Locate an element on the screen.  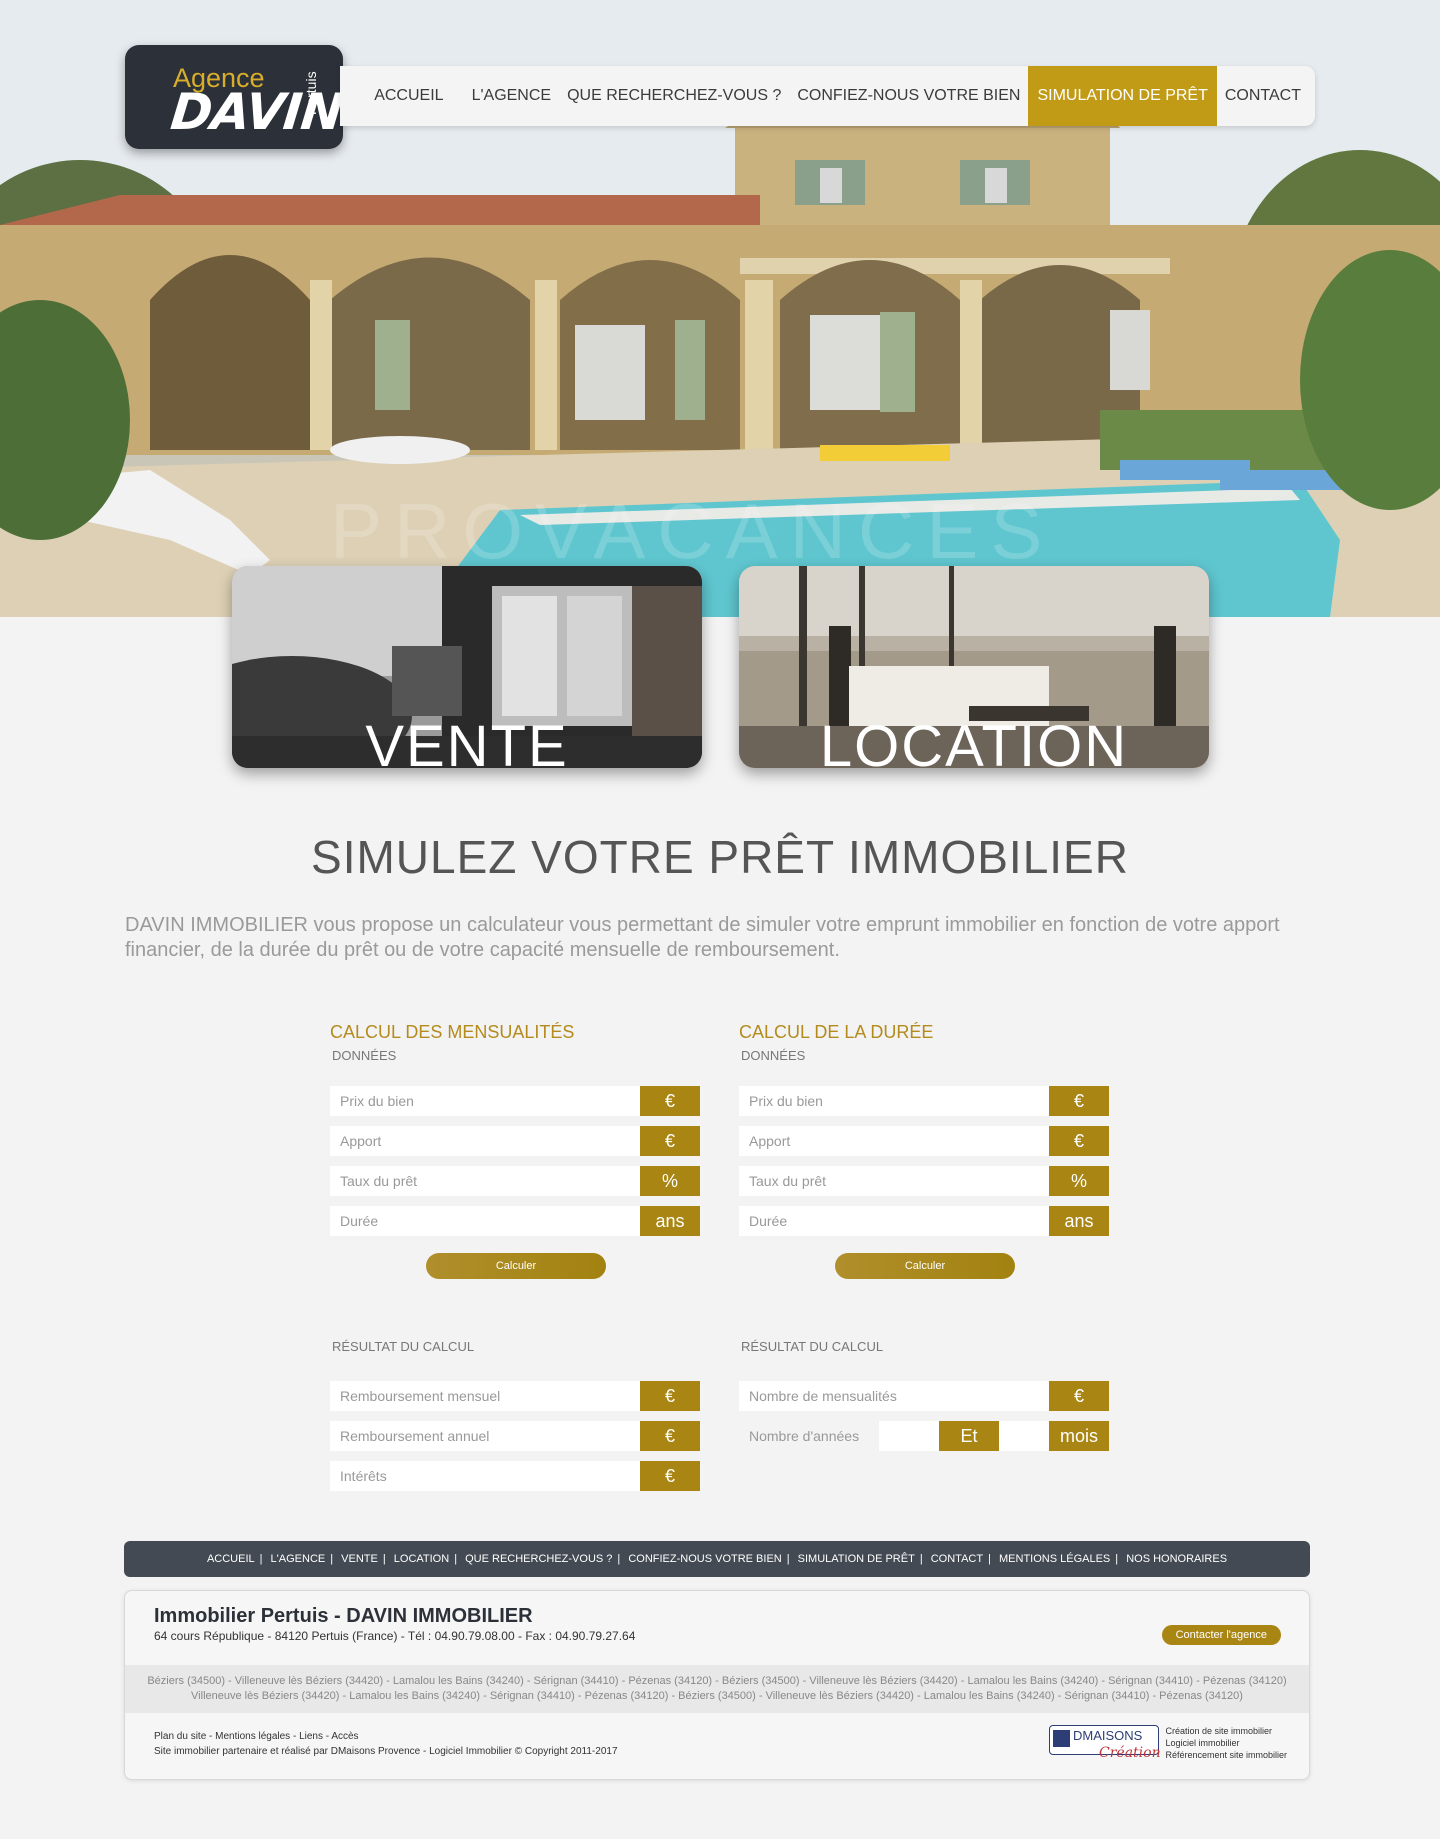
result-row: Remboursement mensuel € is located at coordinates (516, 1396).